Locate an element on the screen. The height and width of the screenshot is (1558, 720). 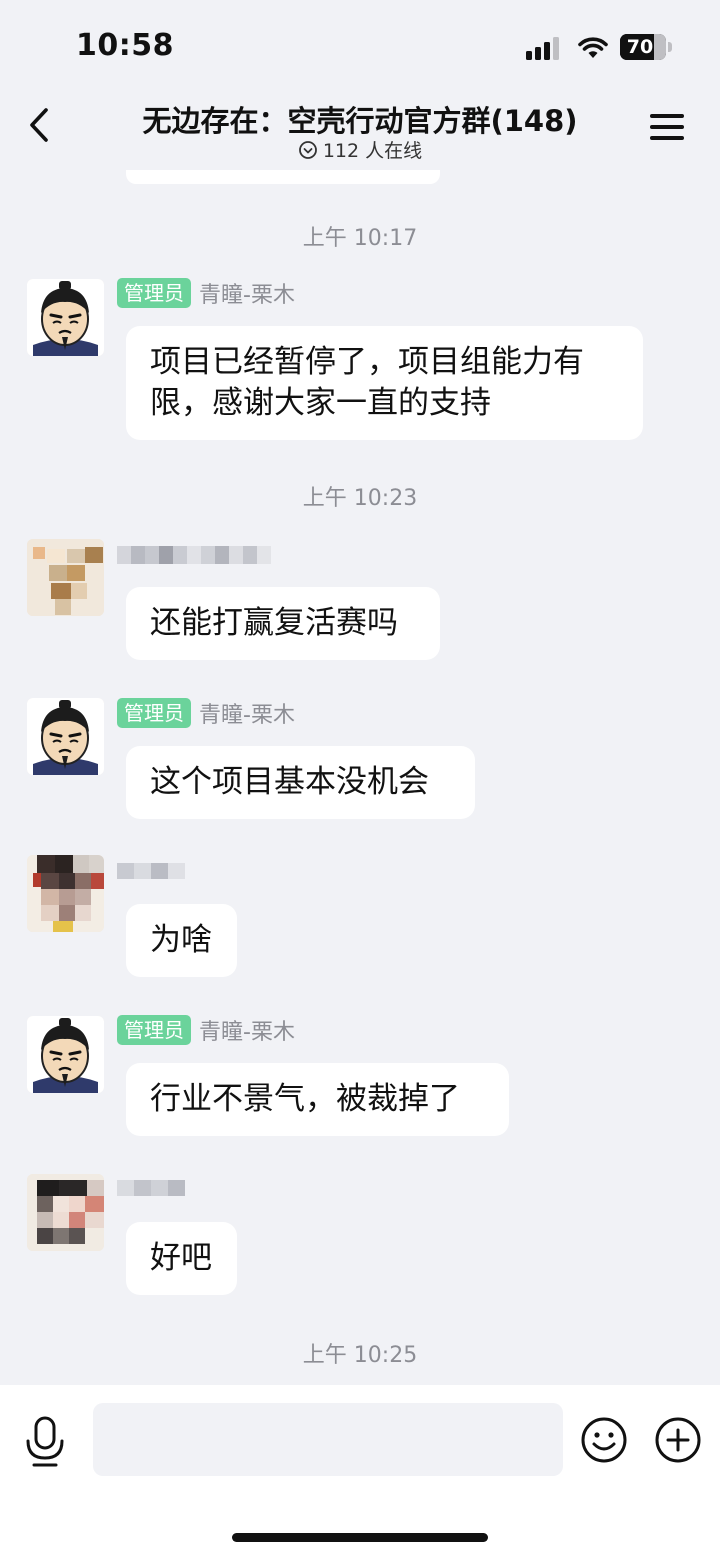
message-bubble: 为啥 is located at coordinates (181, 940).